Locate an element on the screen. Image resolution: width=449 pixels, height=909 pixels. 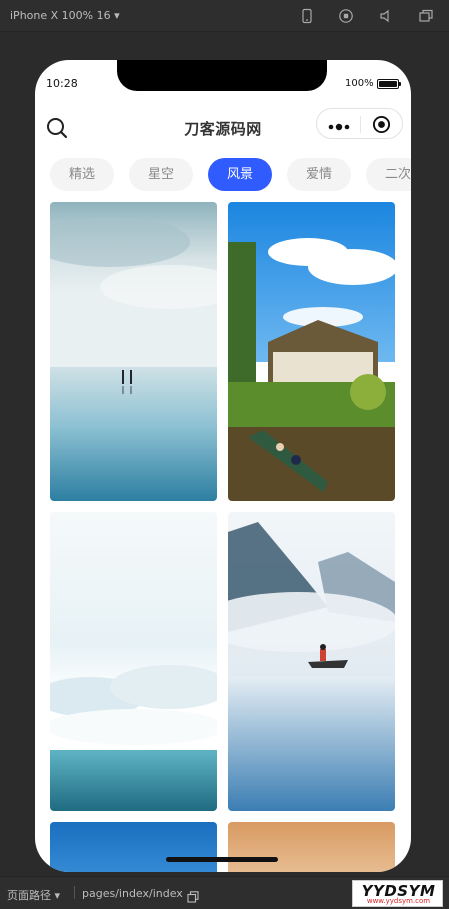
page-path-selector: 页面路径 ▾ is located at coordinates (33, 895).